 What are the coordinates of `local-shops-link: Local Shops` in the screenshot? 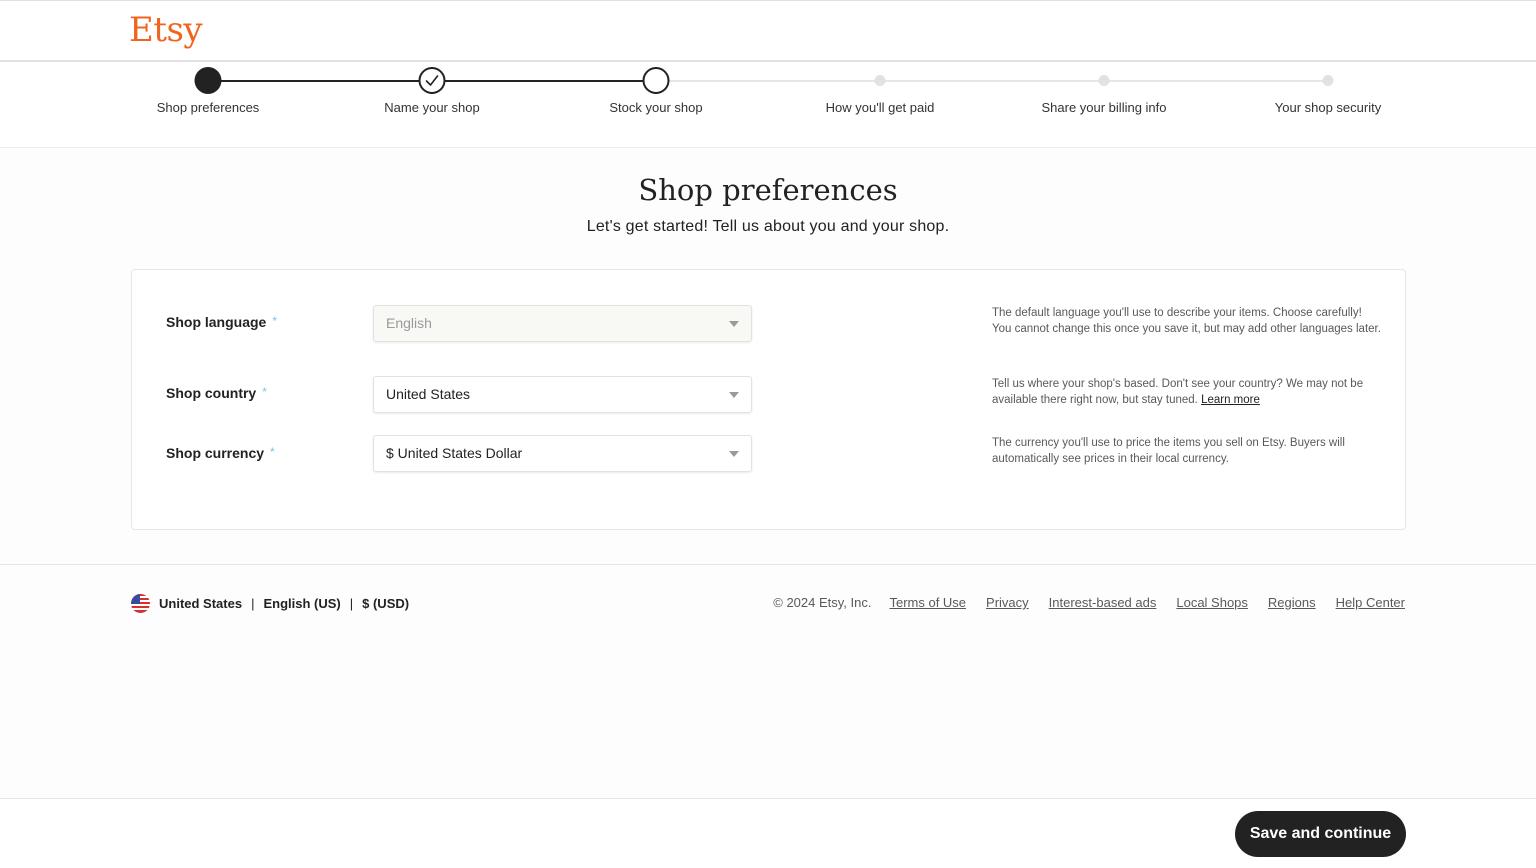 It's located at (1212, 602).